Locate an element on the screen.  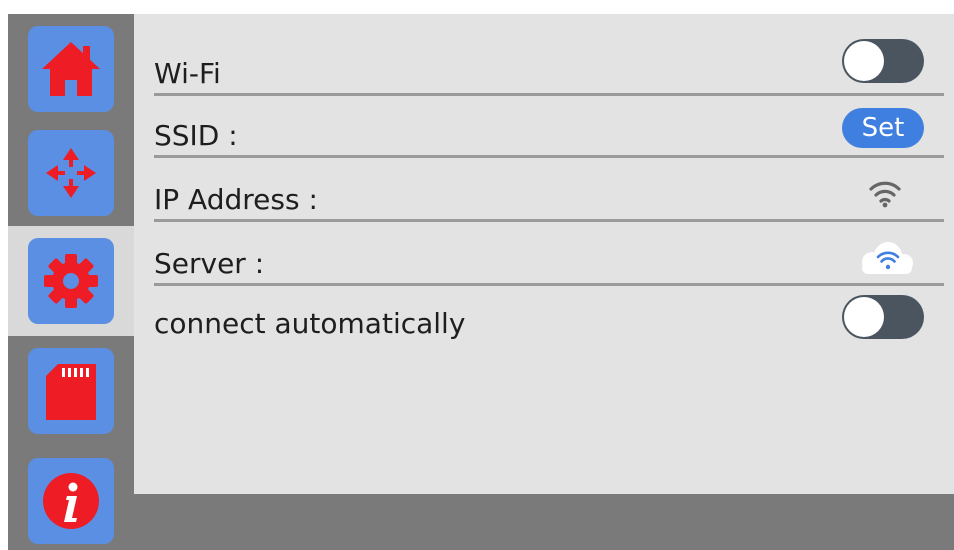
wifi-signal-icon is located at coordinates (885, 194).